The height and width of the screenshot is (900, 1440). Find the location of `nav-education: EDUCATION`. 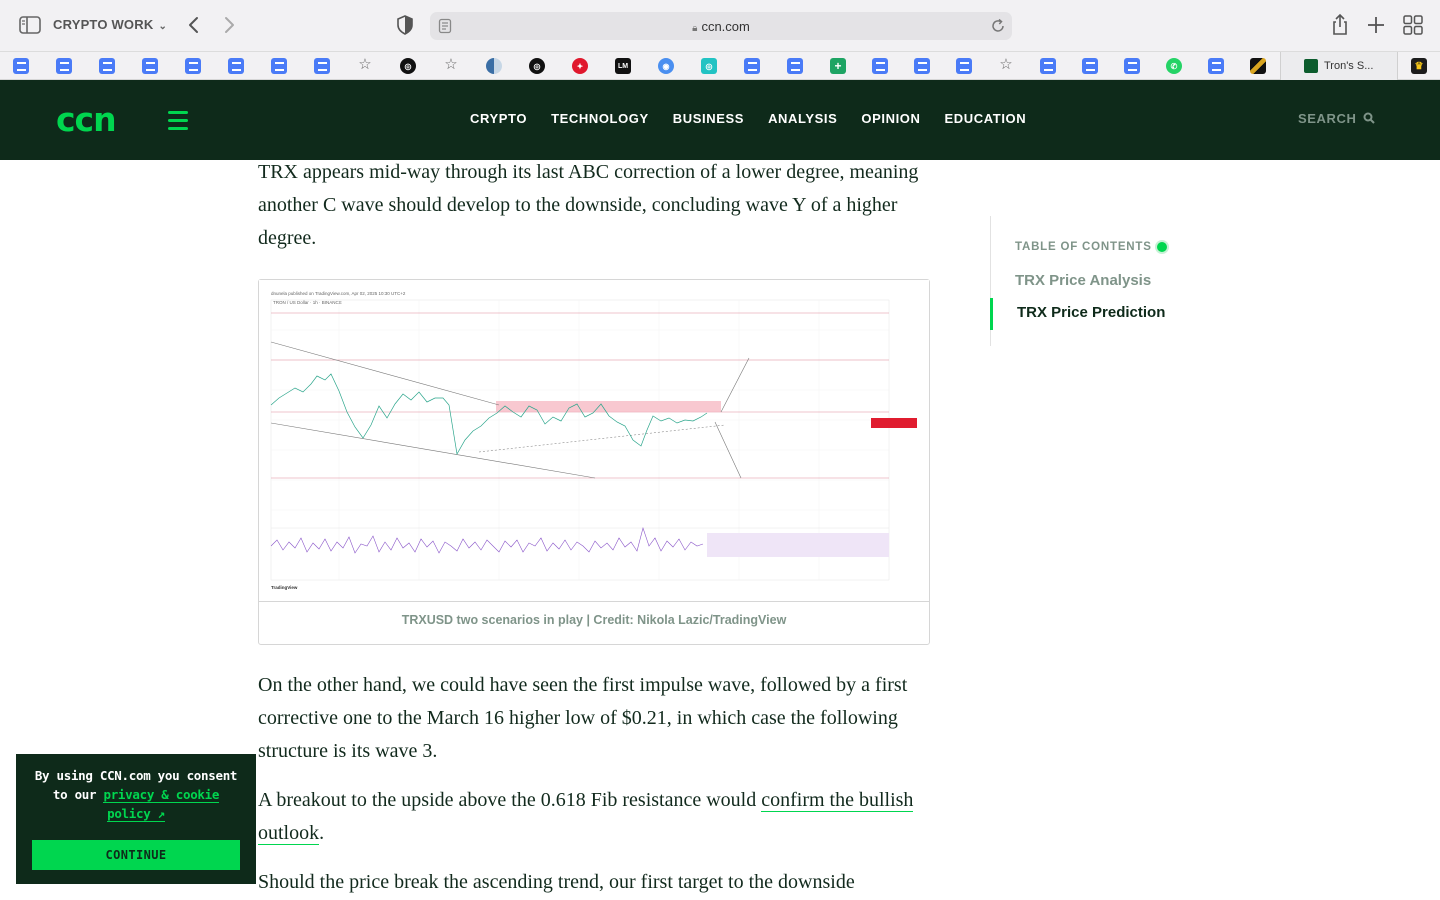

nav-education: EDUCATION is located at coordinates (986, 118).